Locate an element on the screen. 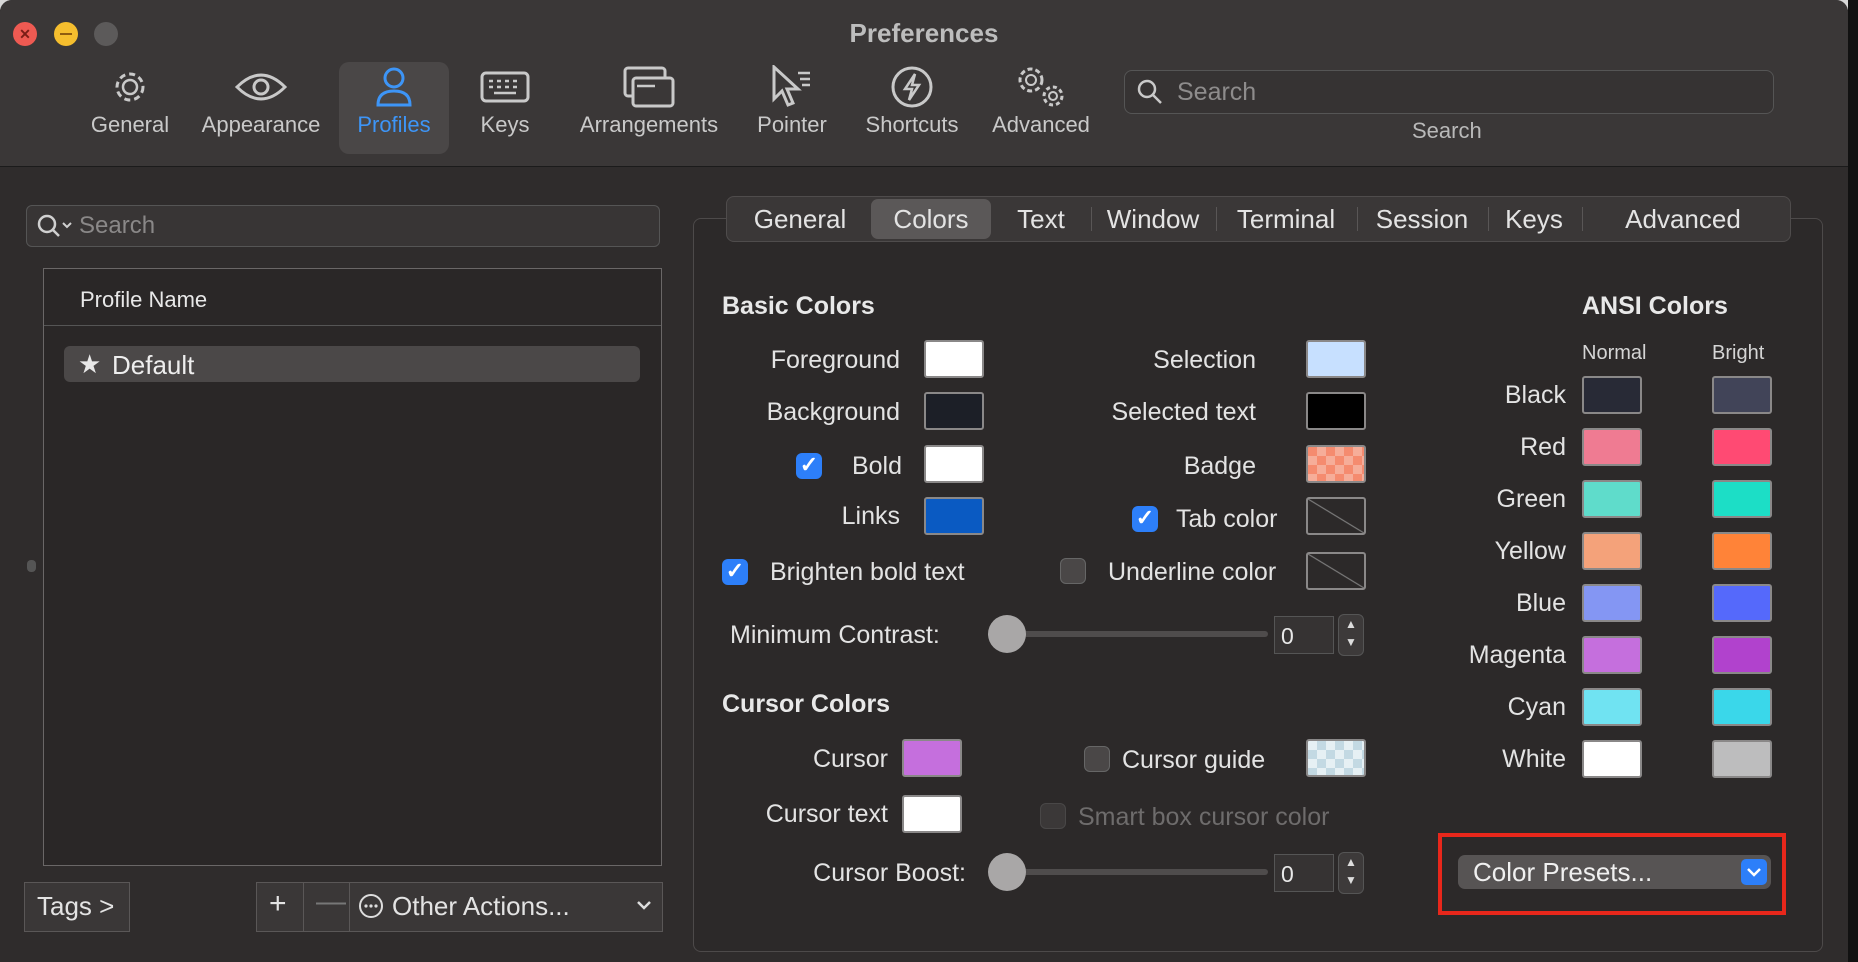 This screenshot has height=962, width=1858. split-handle is located at coordinates (31, 566).